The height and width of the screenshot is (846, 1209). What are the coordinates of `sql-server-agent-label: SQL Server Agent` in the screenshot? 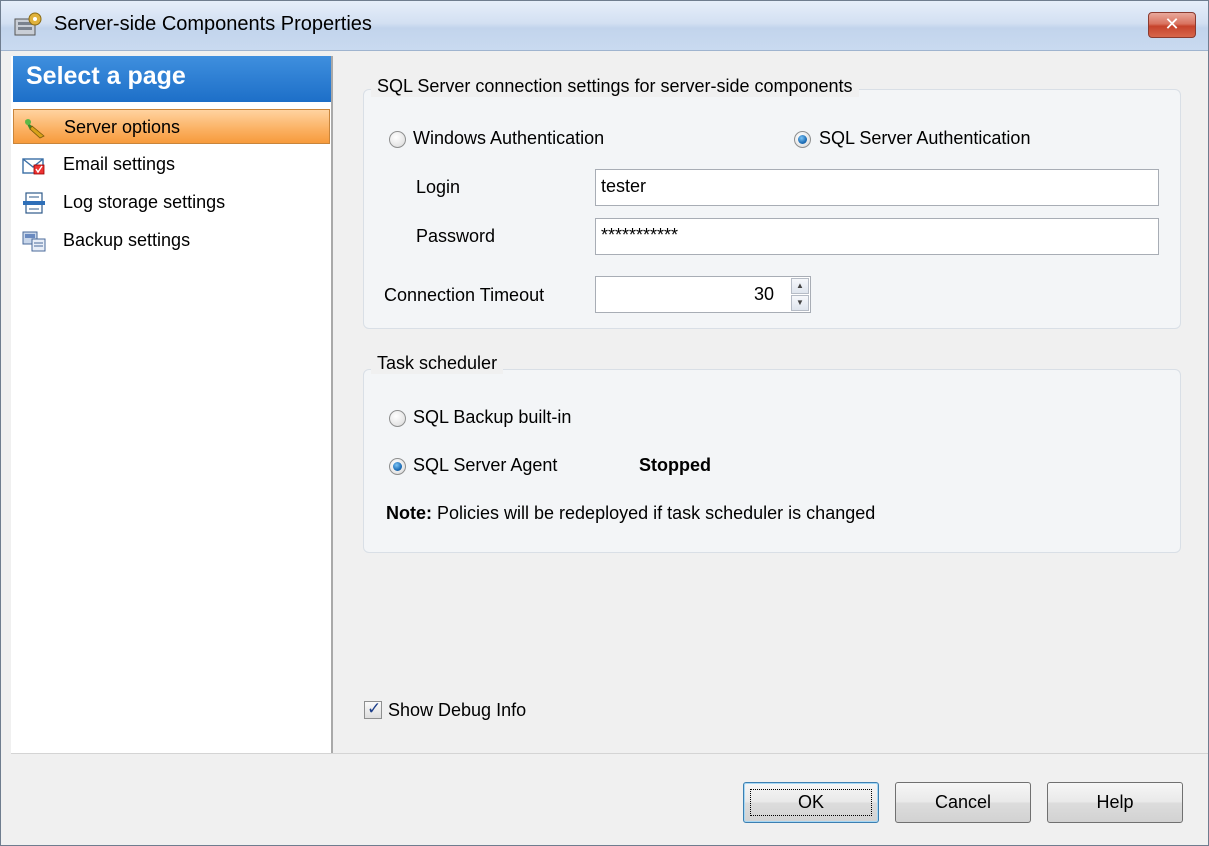 It's located at (485, 465).